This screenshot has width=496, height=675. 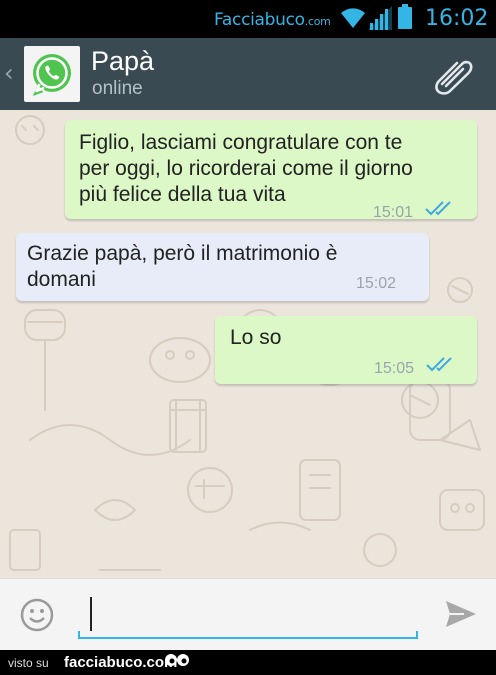 What do you see at coordinates (248, 617) in the screenshot?
I see `message-input` at bounding box center [248, 617].